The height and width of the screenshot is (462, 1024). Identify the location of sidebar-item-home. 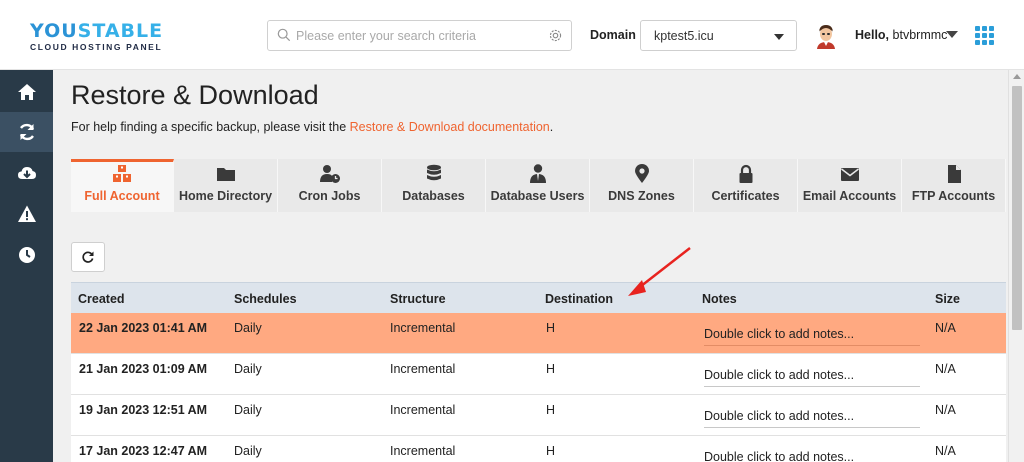
(26, 92).